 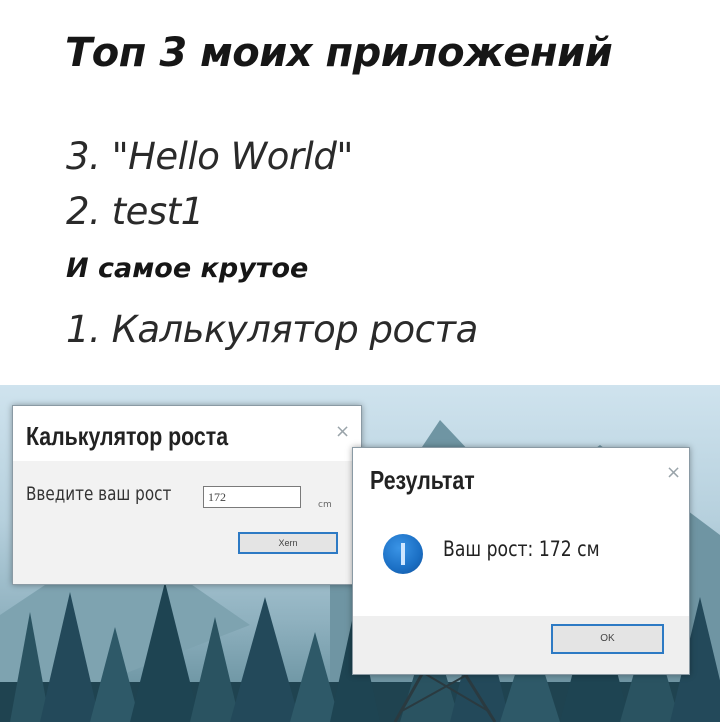 What do you see at coordinates (252, 497) in the screenshot?
I see `height-input: 172` at bounding box center [252, 497].